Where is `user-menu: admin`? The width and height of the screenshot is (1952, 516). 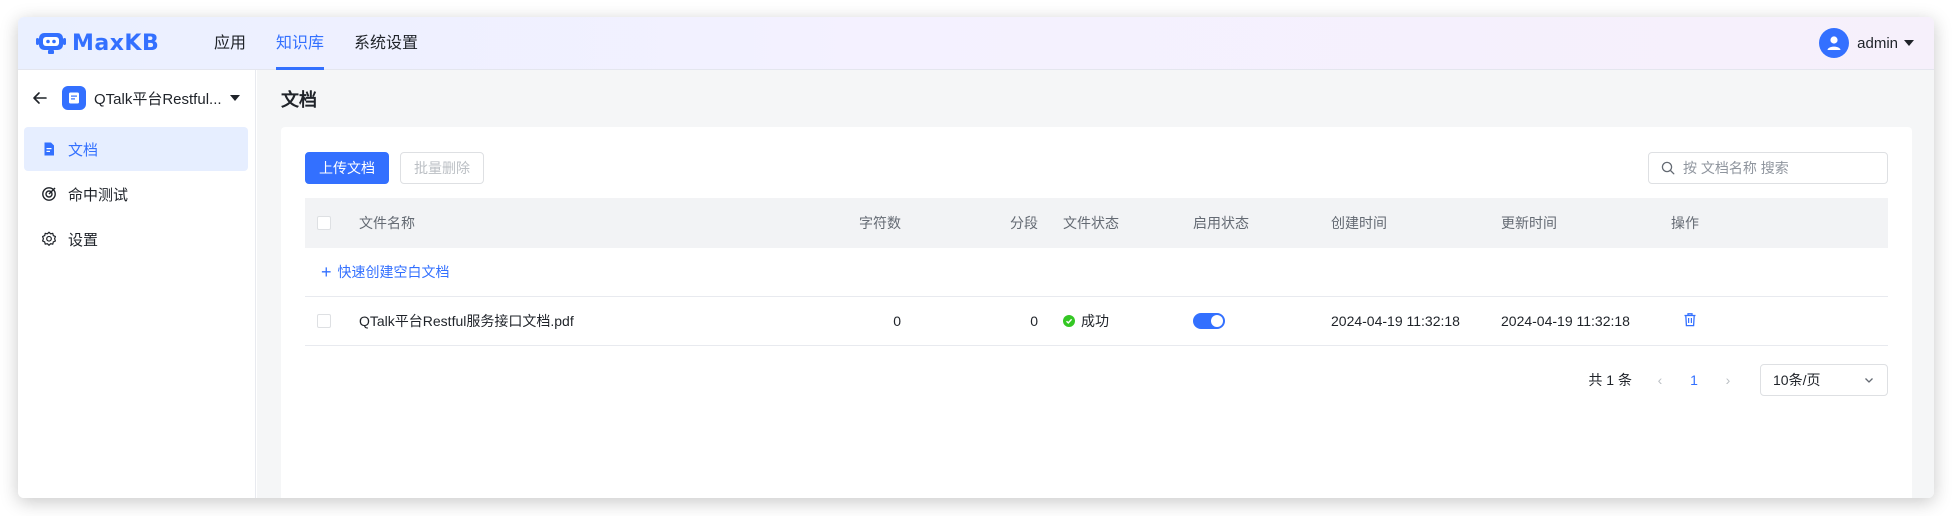 user-menu: admin is located at coordinates (1866, 43).